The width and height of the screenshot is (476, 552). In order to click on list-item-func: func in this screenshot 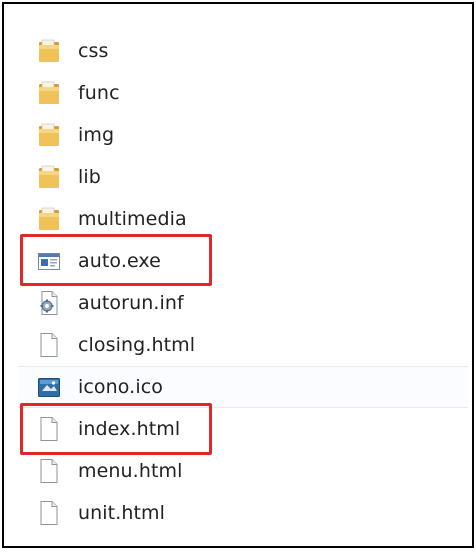, I will do `click(253, 93)`.